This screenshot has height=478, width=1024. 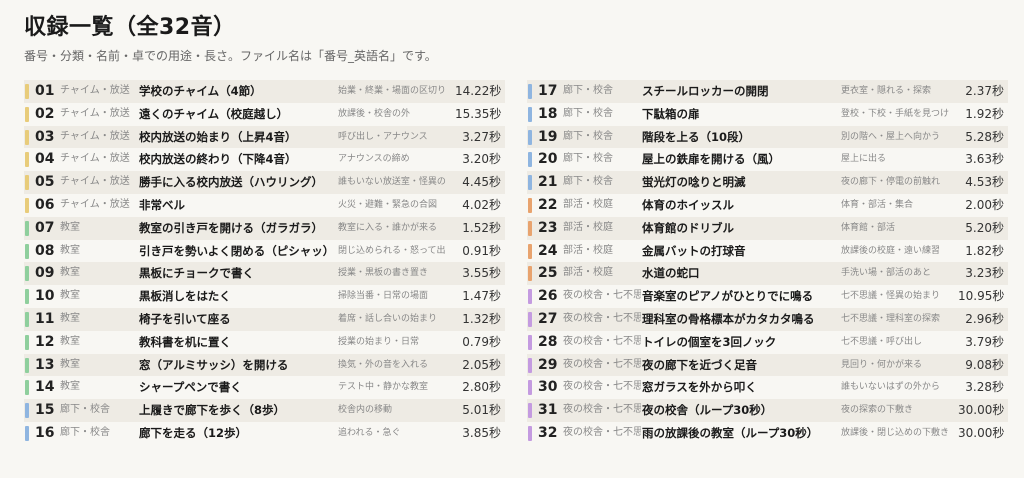 What do you see at coordinates (767, 410) in the screenshot?
I see `track-row: 31 夜の校舎・七不思 夜の校舎（ループ30秒） 夜の探索の下敷き 30.00秒` at bounding box center [767, 410].